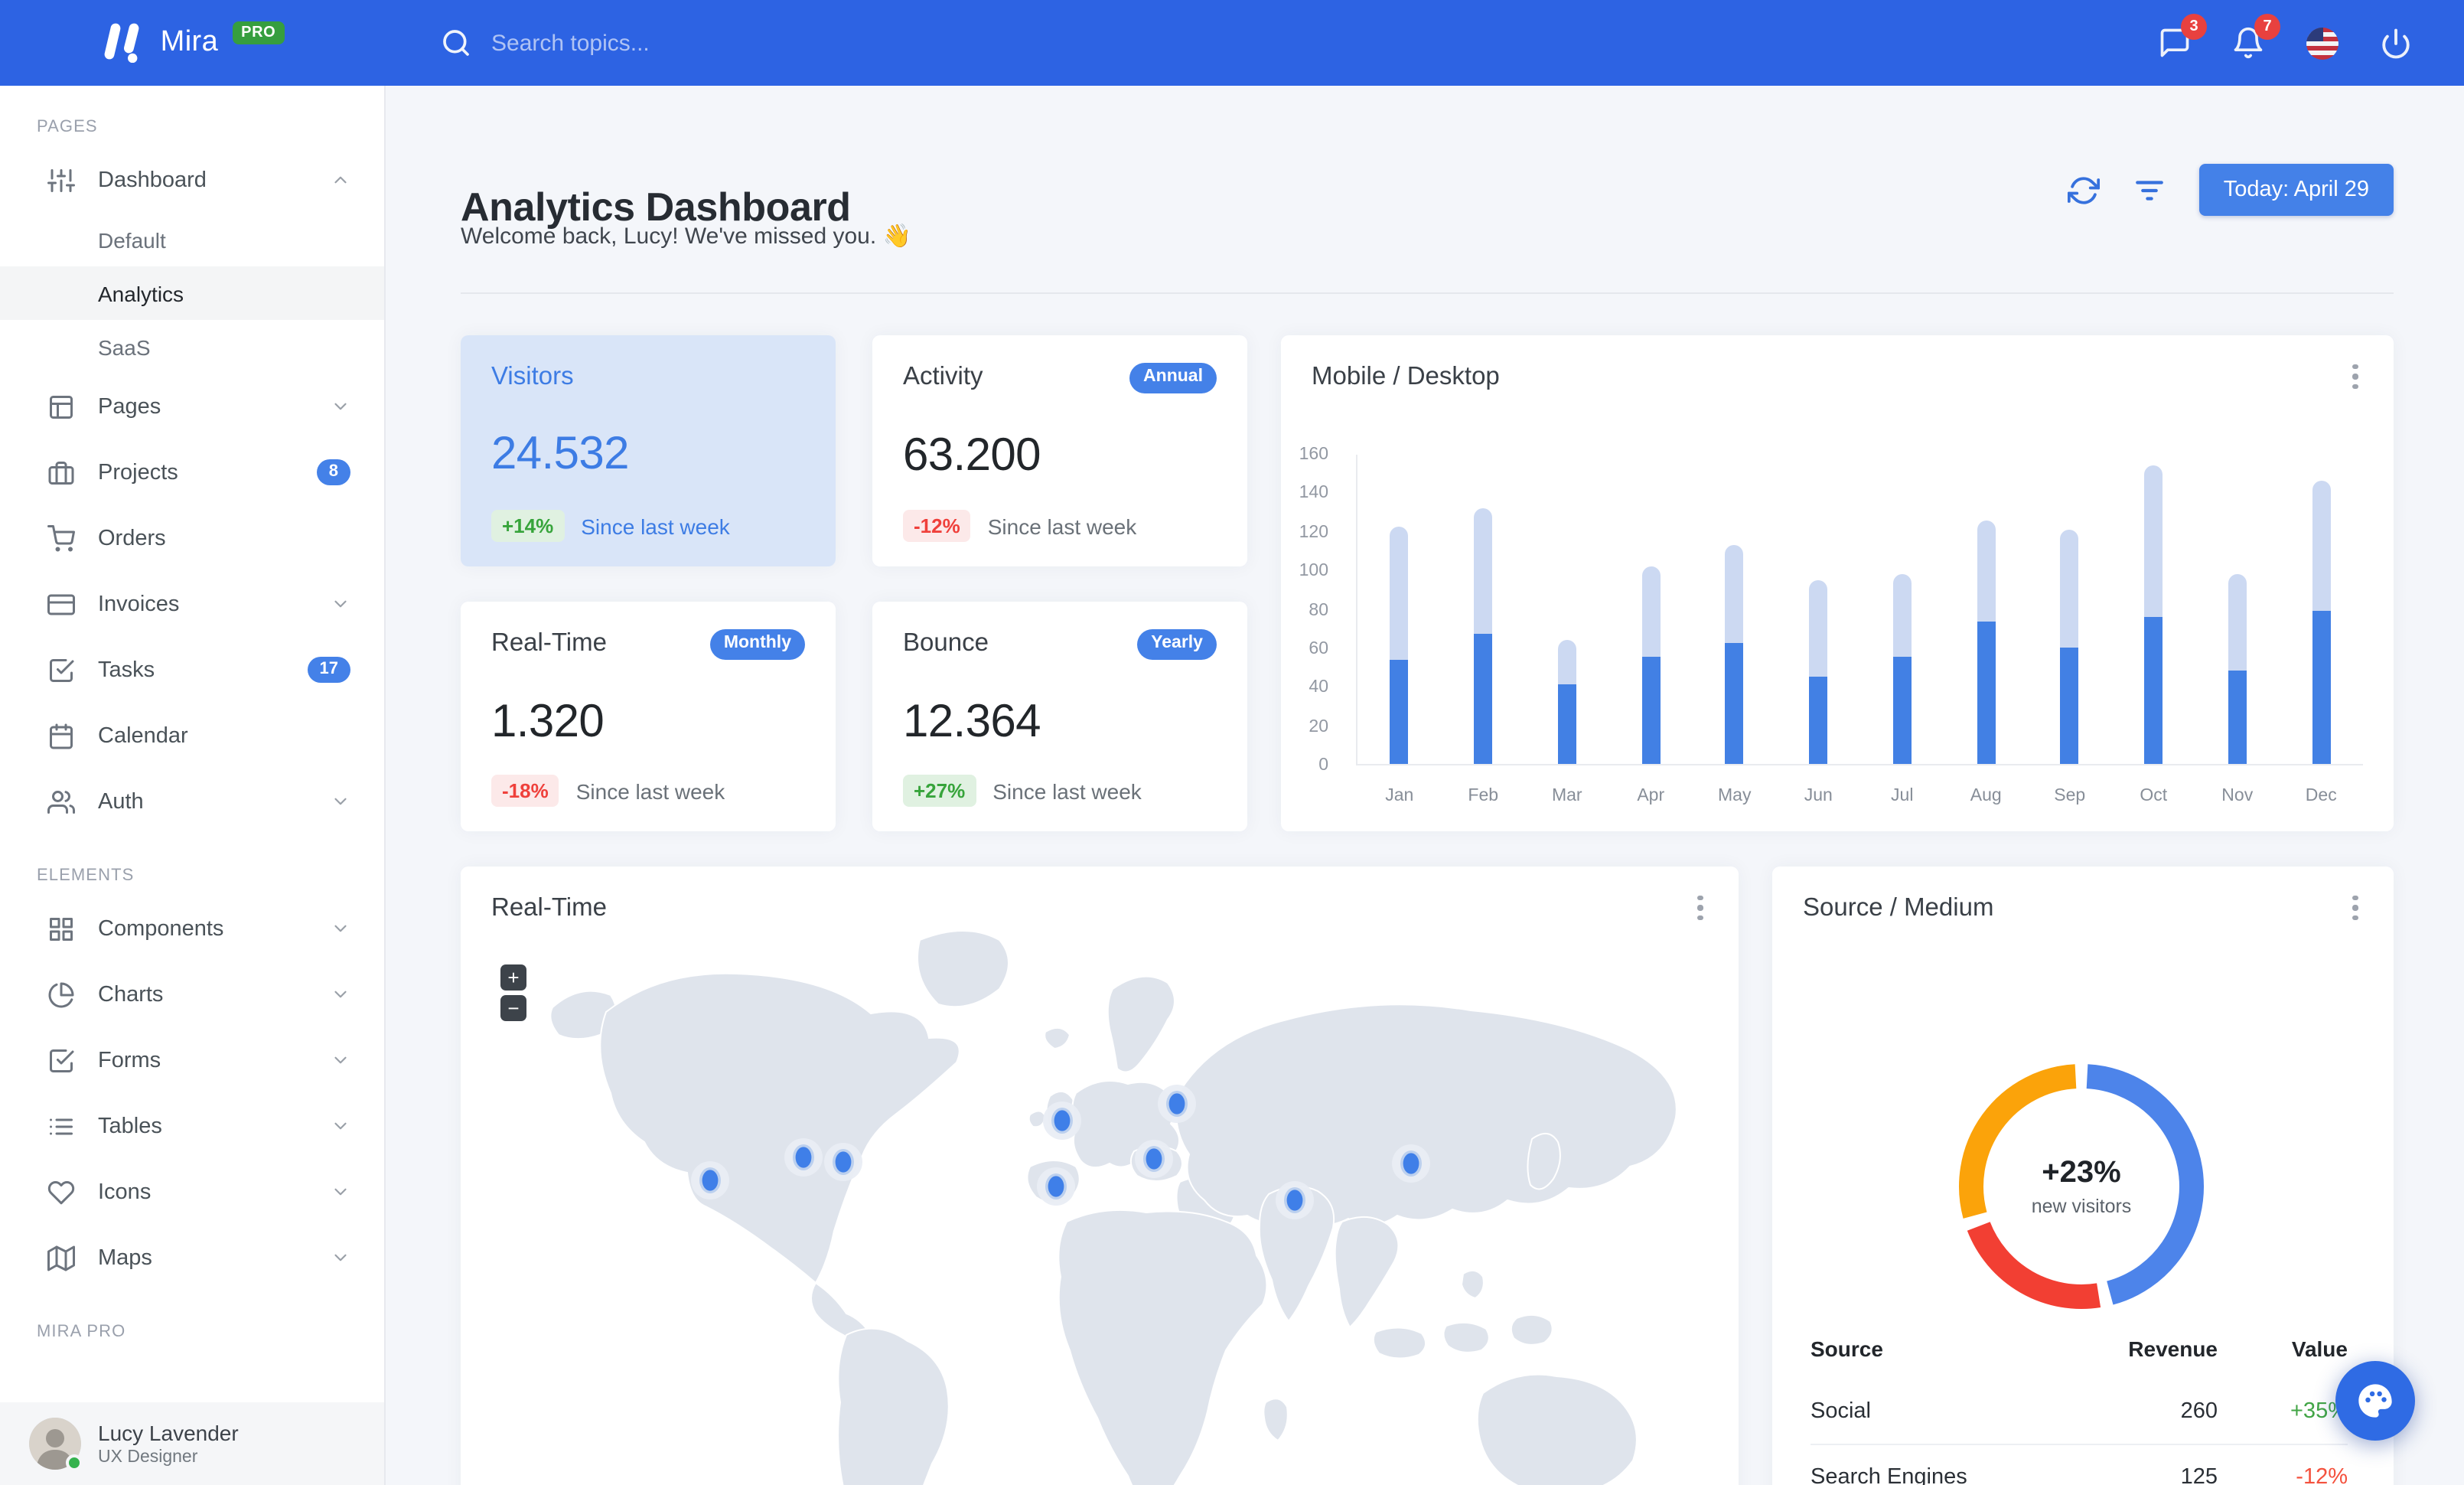  Describe the element at coordinates (1411, 1163) in the screenshot. I see `map-marker-beijing` at that location.